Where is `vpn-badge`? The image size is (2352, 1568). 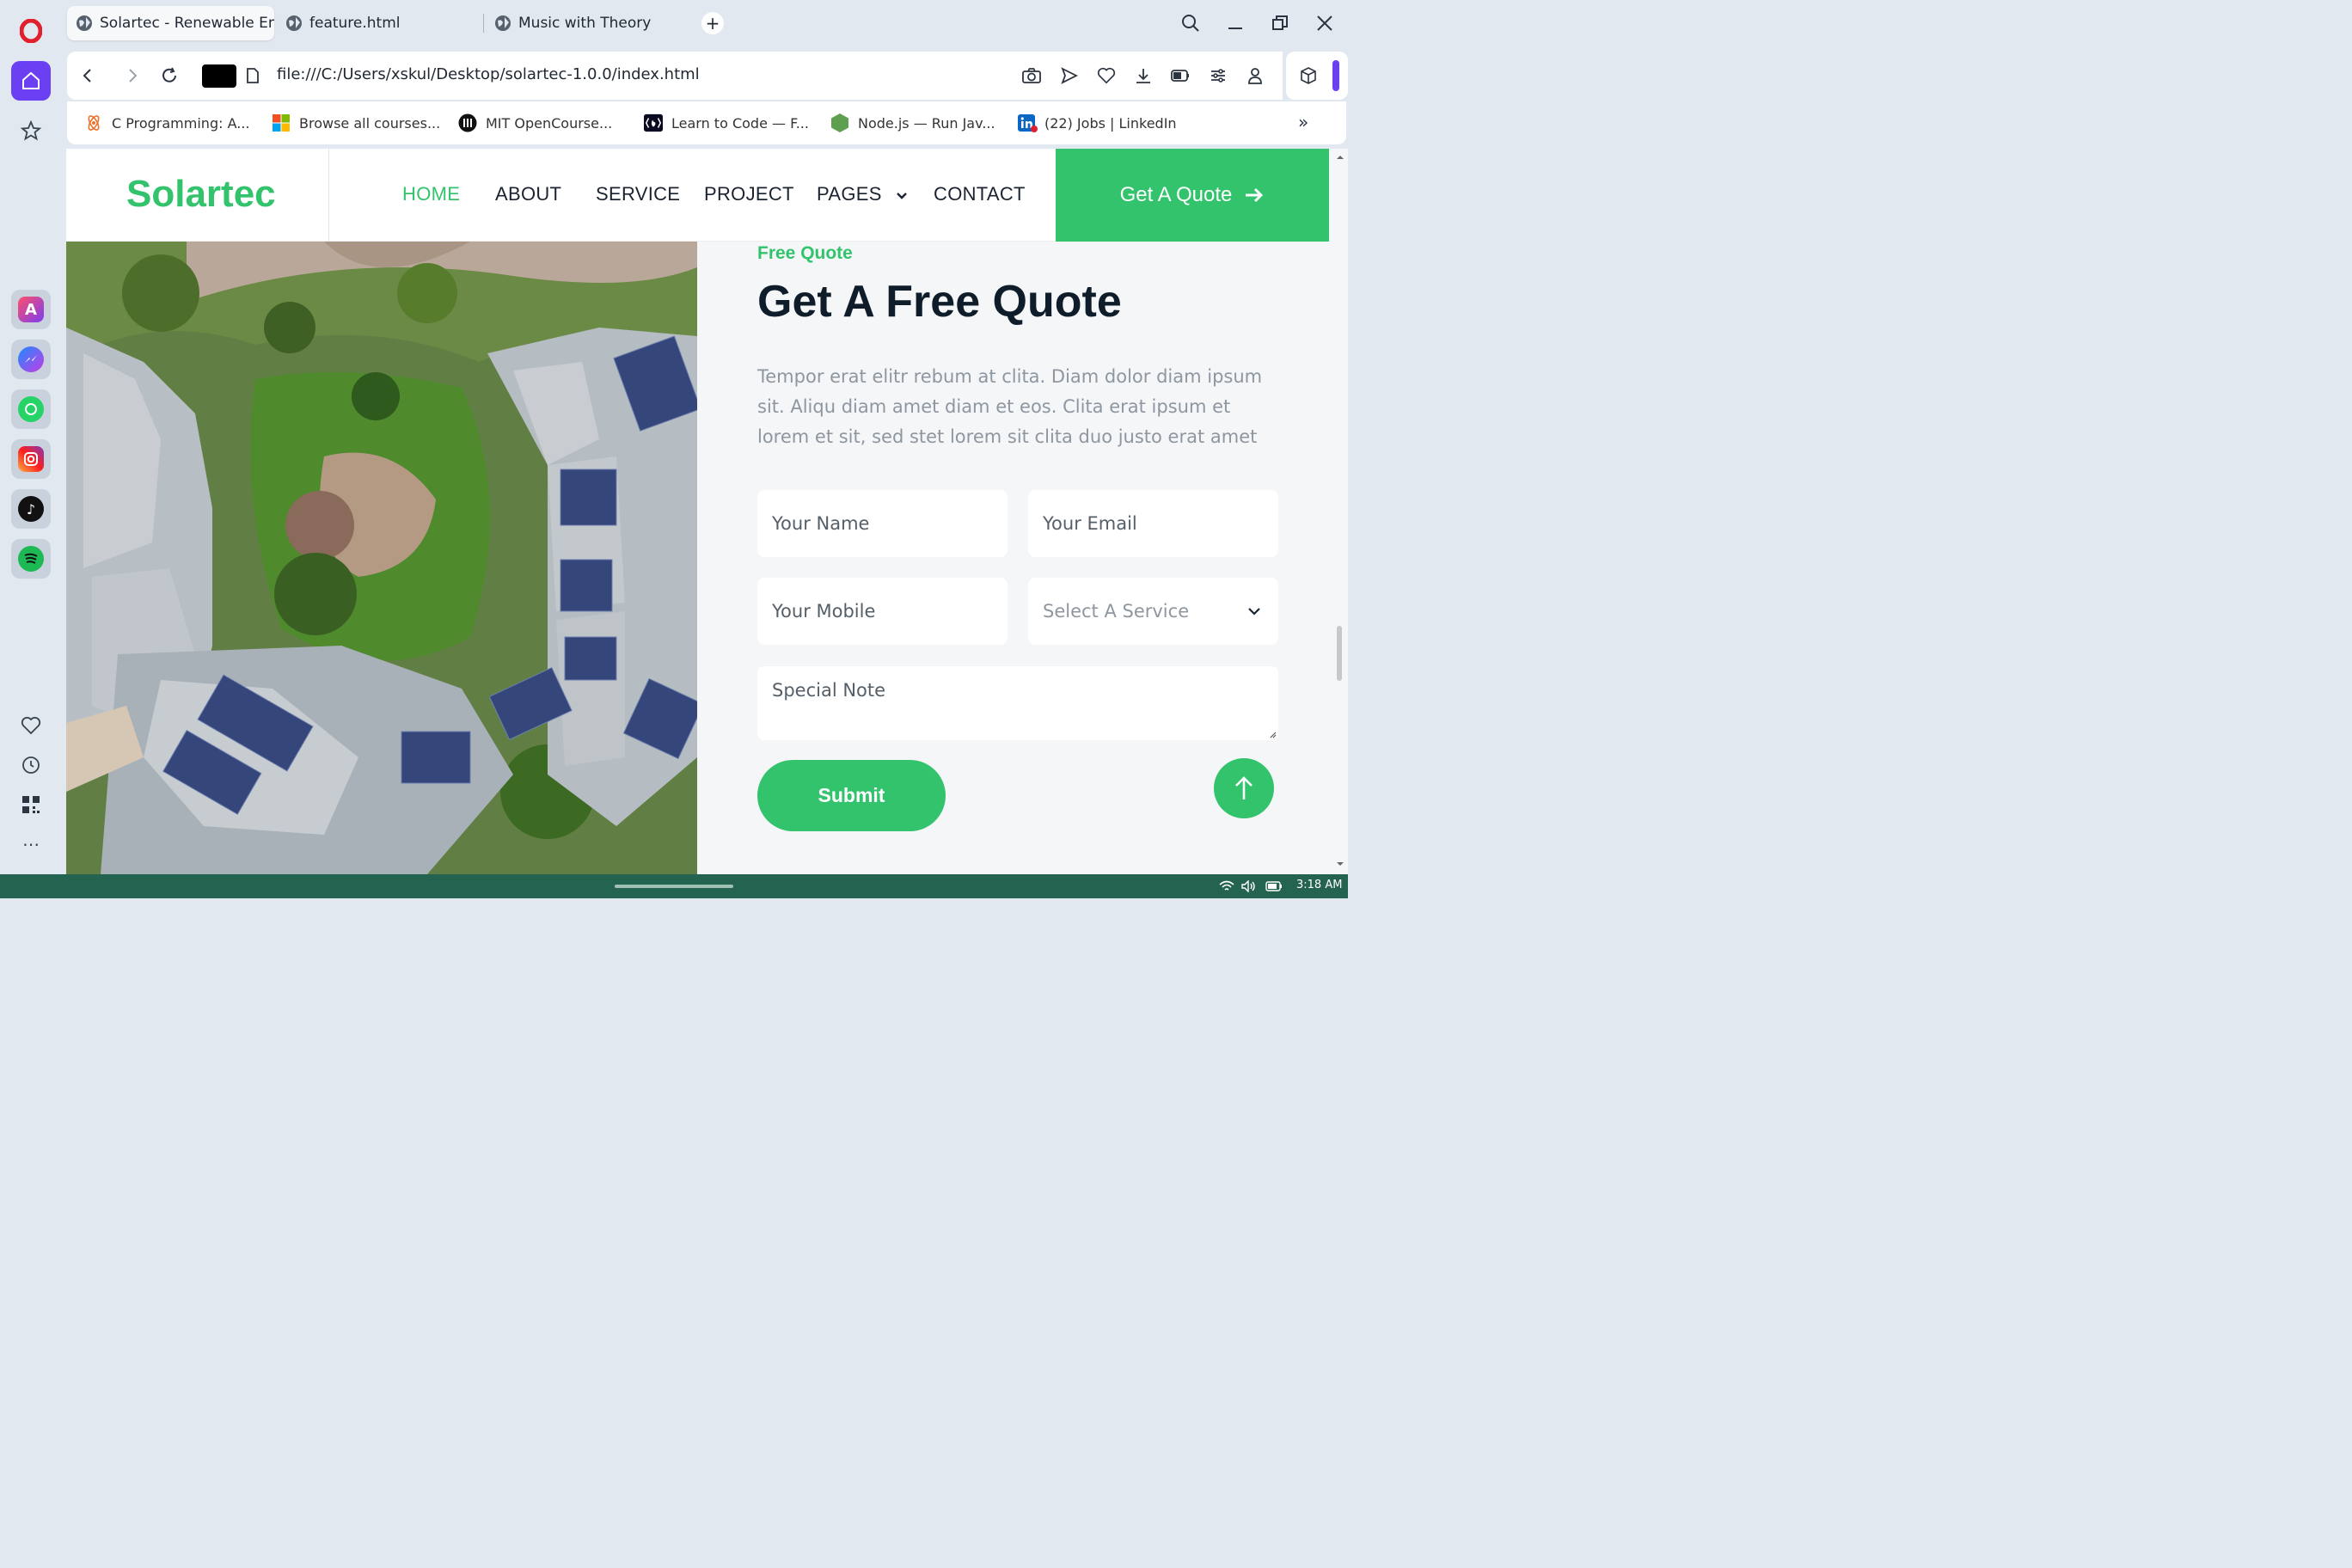 vpn-badge is located at coordinates (219, 76).